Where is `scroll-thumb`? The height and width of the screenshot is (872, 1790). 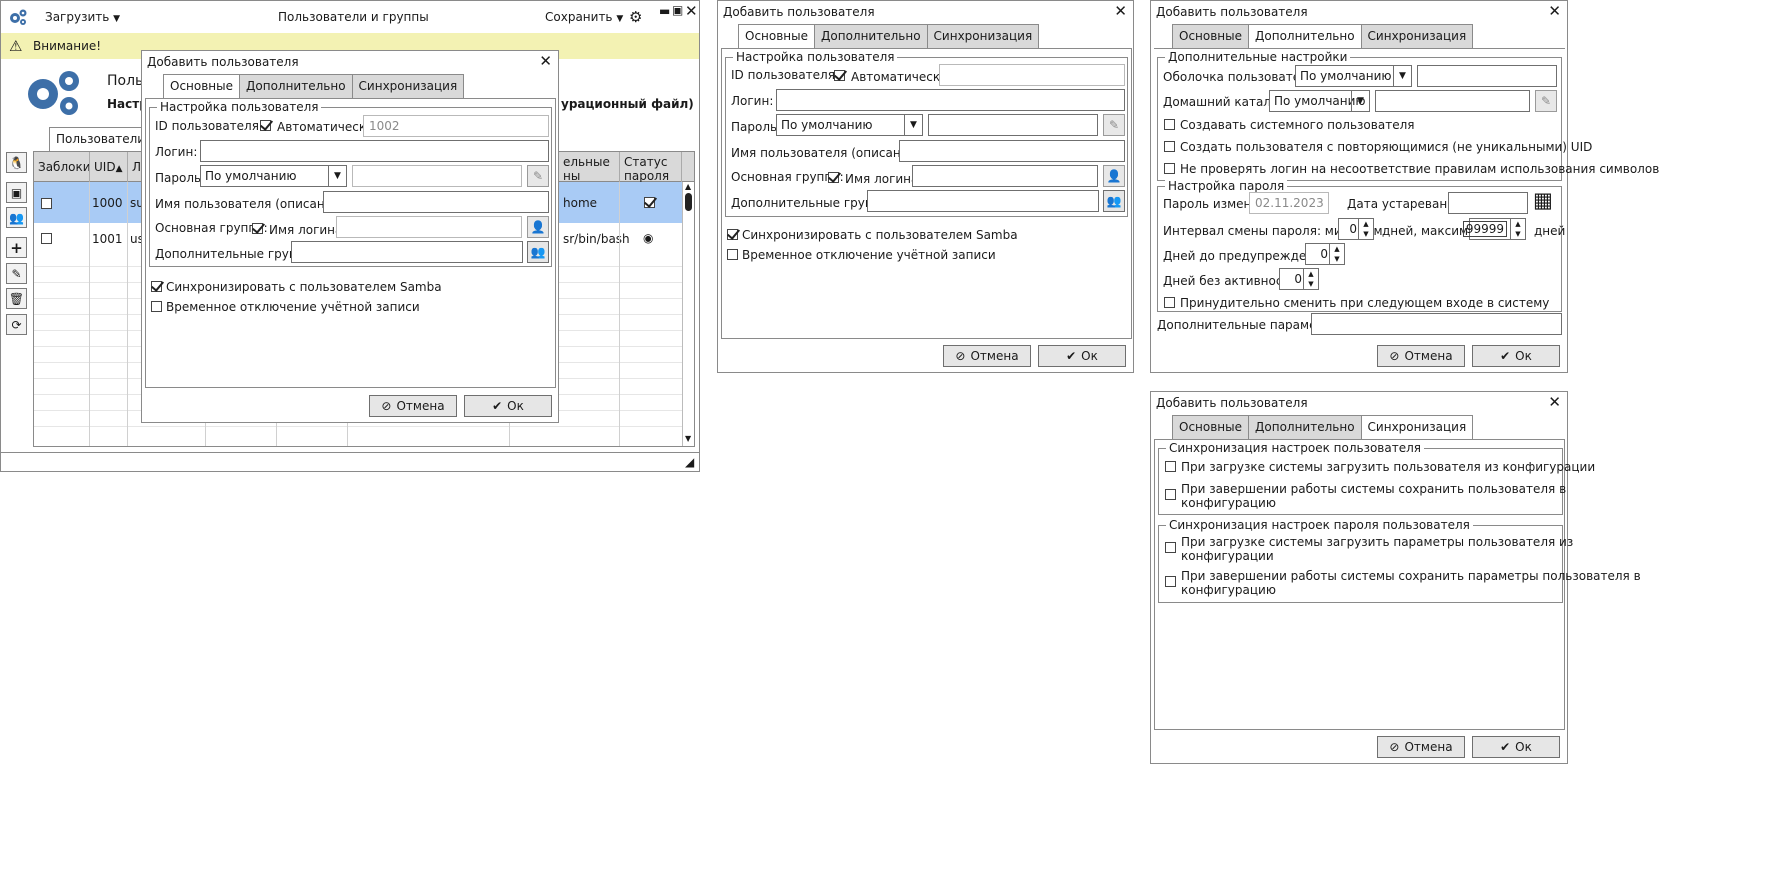 scroll-thumb is located at coordinates (688, 202).